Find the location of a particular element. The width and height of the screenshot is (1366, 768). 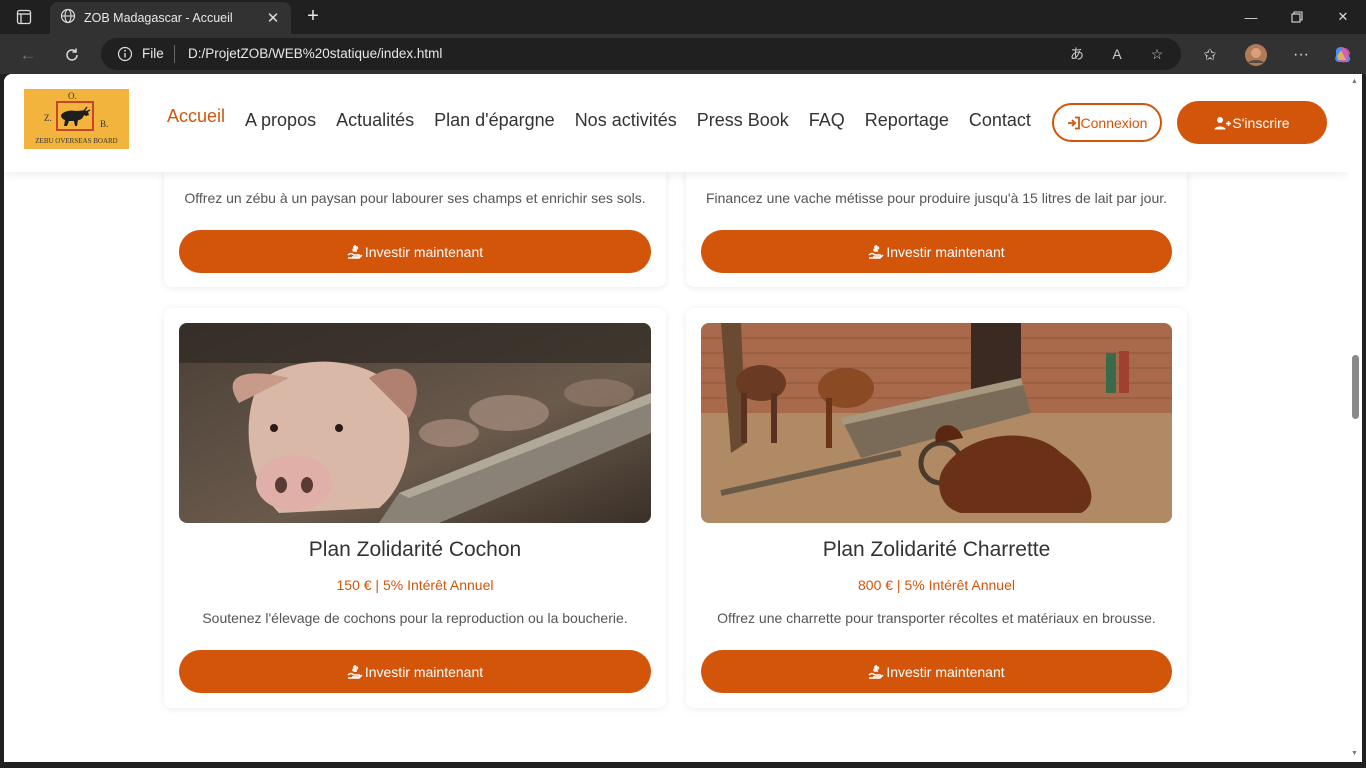

browser-tab: ZOB Madagascar - Accueil ✕ is located at coordinates (170, 18).